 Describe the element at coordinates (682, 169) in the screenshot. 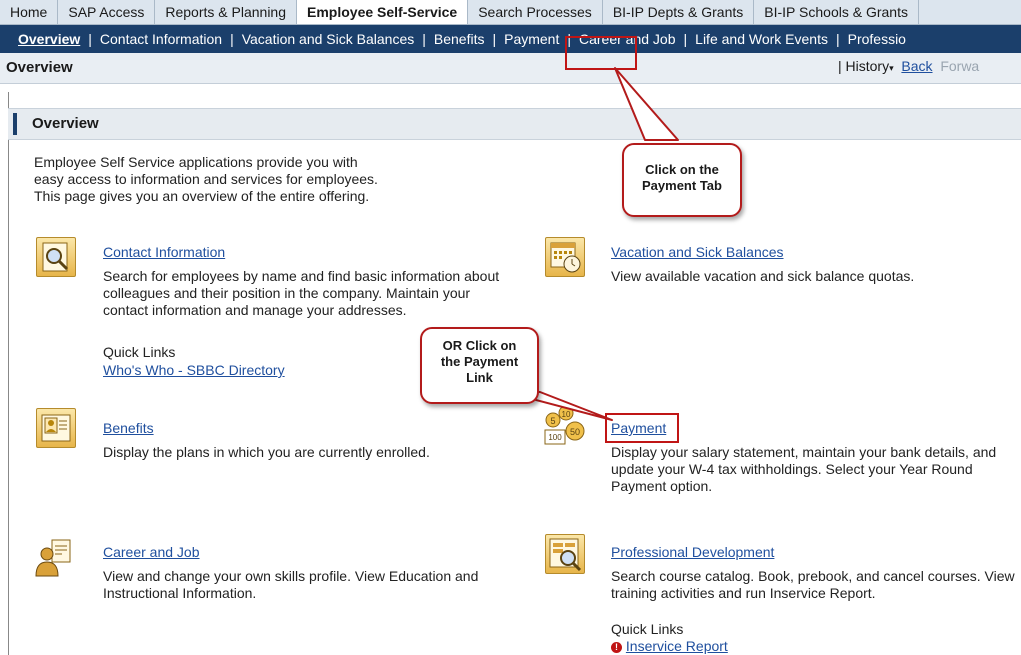

I see `callout-line: Click on the` at that location.